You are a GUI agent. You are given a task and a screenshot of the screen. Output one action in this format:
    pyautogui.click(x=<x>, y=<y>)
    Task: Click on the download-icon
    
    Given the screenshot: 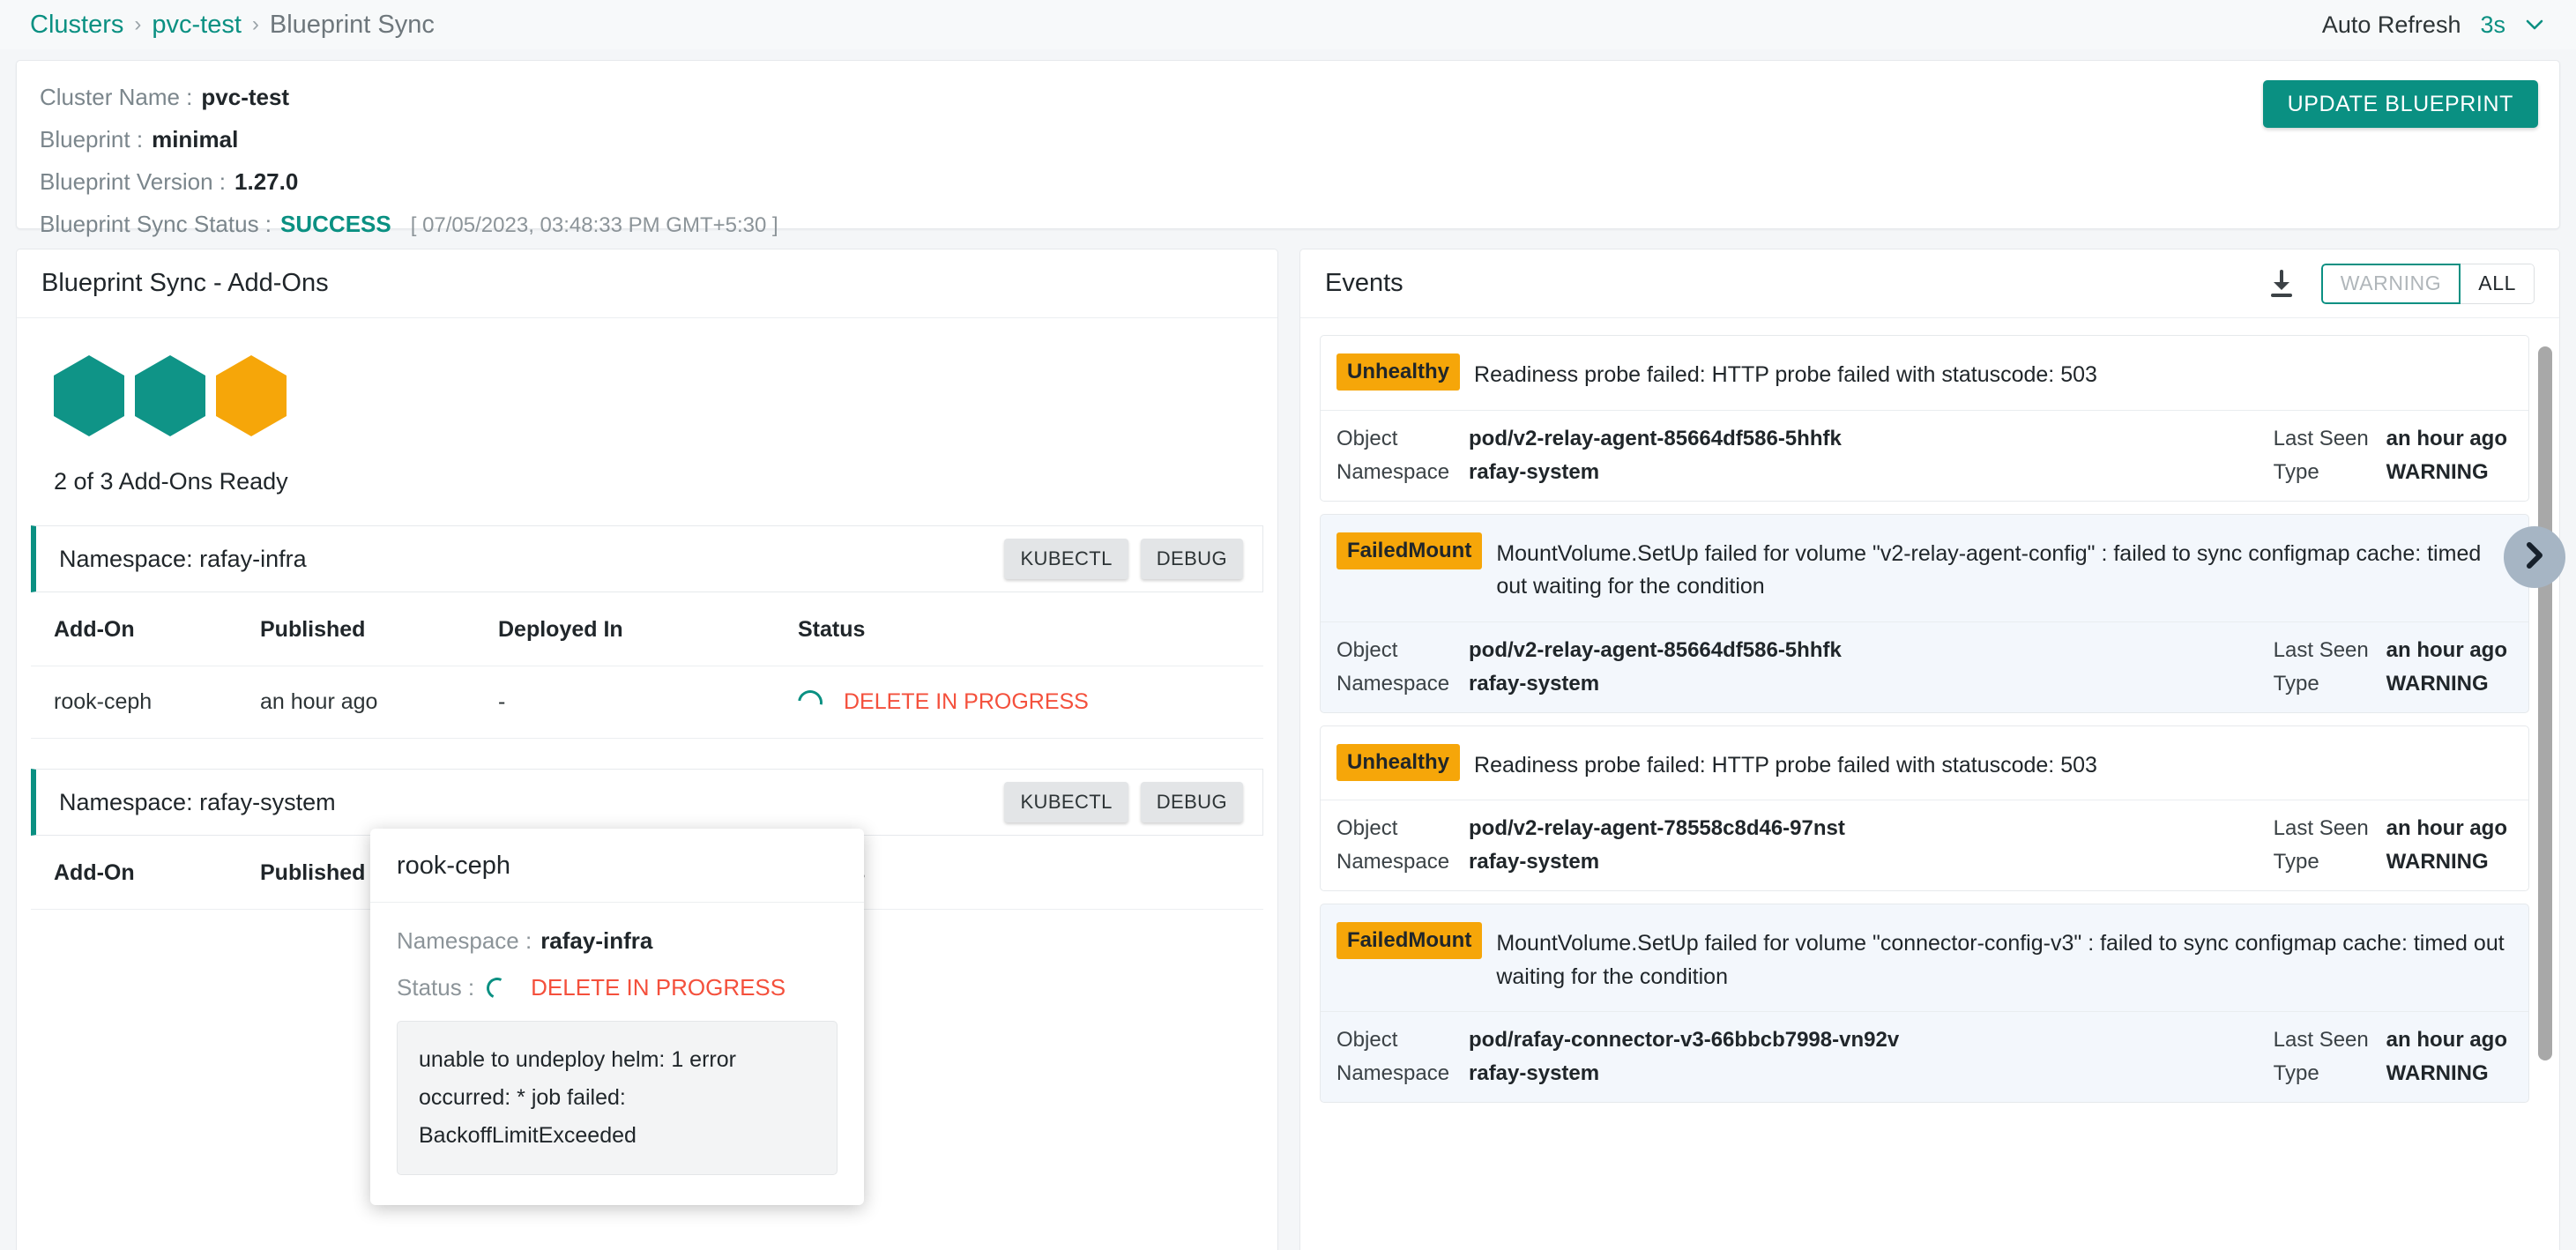 What is the action you would take?
    pyautogui.click(x=2281, y=283)
    